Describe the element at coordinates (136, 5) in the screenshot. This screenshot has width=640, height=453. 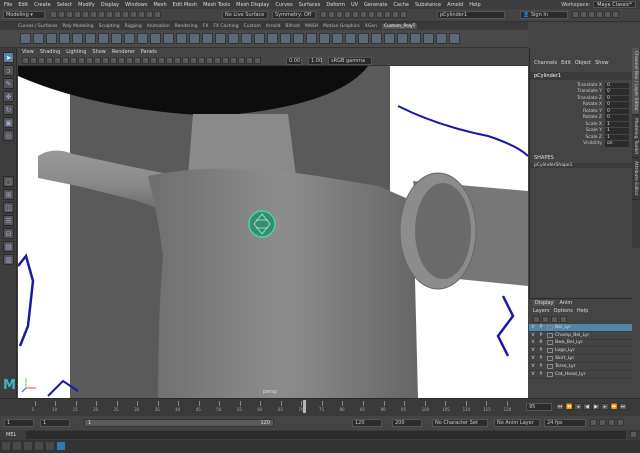
I see `menu-windows: Windows` at that location.